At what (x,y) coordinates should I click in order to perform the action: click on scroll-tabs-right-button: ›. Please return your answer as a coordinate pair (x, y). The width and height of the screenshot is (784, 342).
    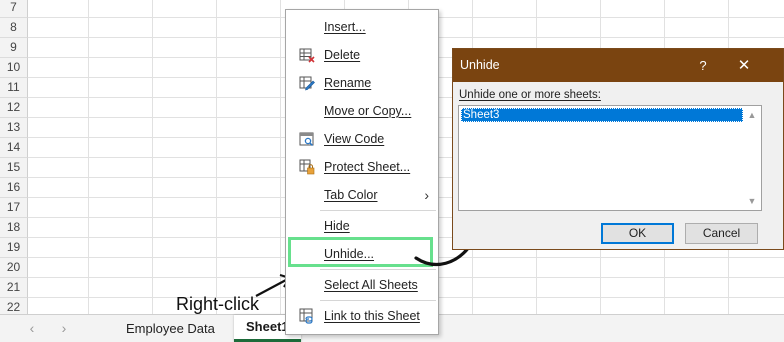
    Looking at the image, I should click on (64, 328).